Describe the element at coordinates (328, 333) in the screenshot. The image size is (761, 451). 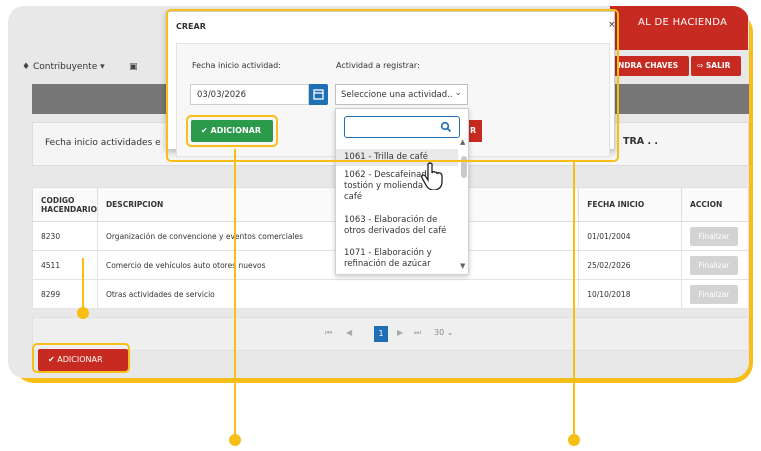
I see `first-page-icon: ⏮` at that location.